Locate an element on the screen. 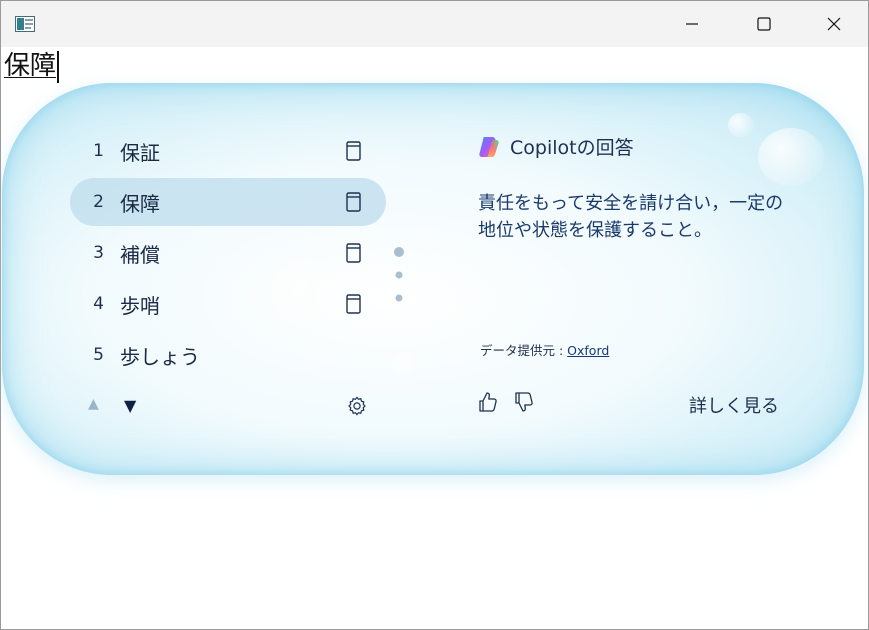  candidate-text: 歩哨 is located at coordinates (140, 305).